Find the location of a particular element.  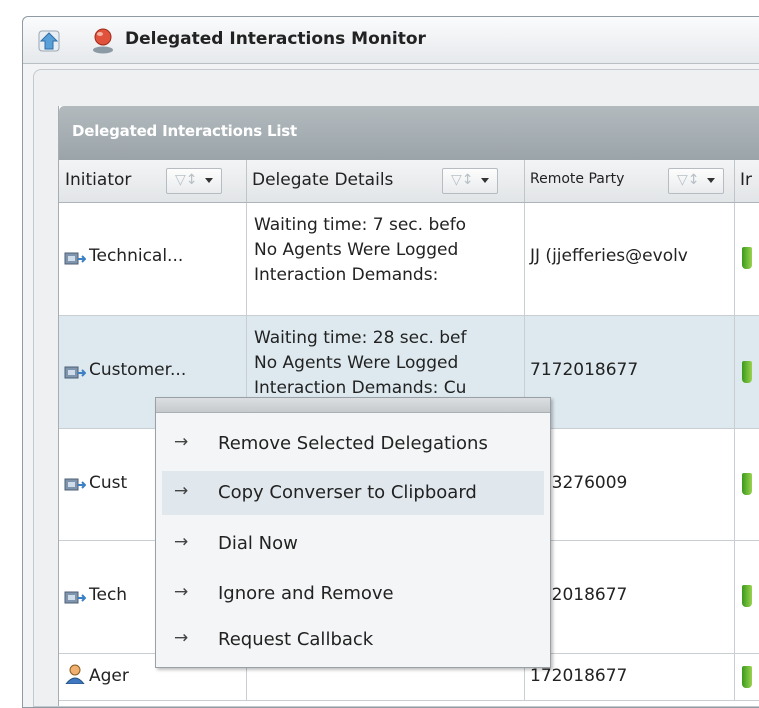

panel-title: Delegated Interactions List is located at coordinates (184, 131).